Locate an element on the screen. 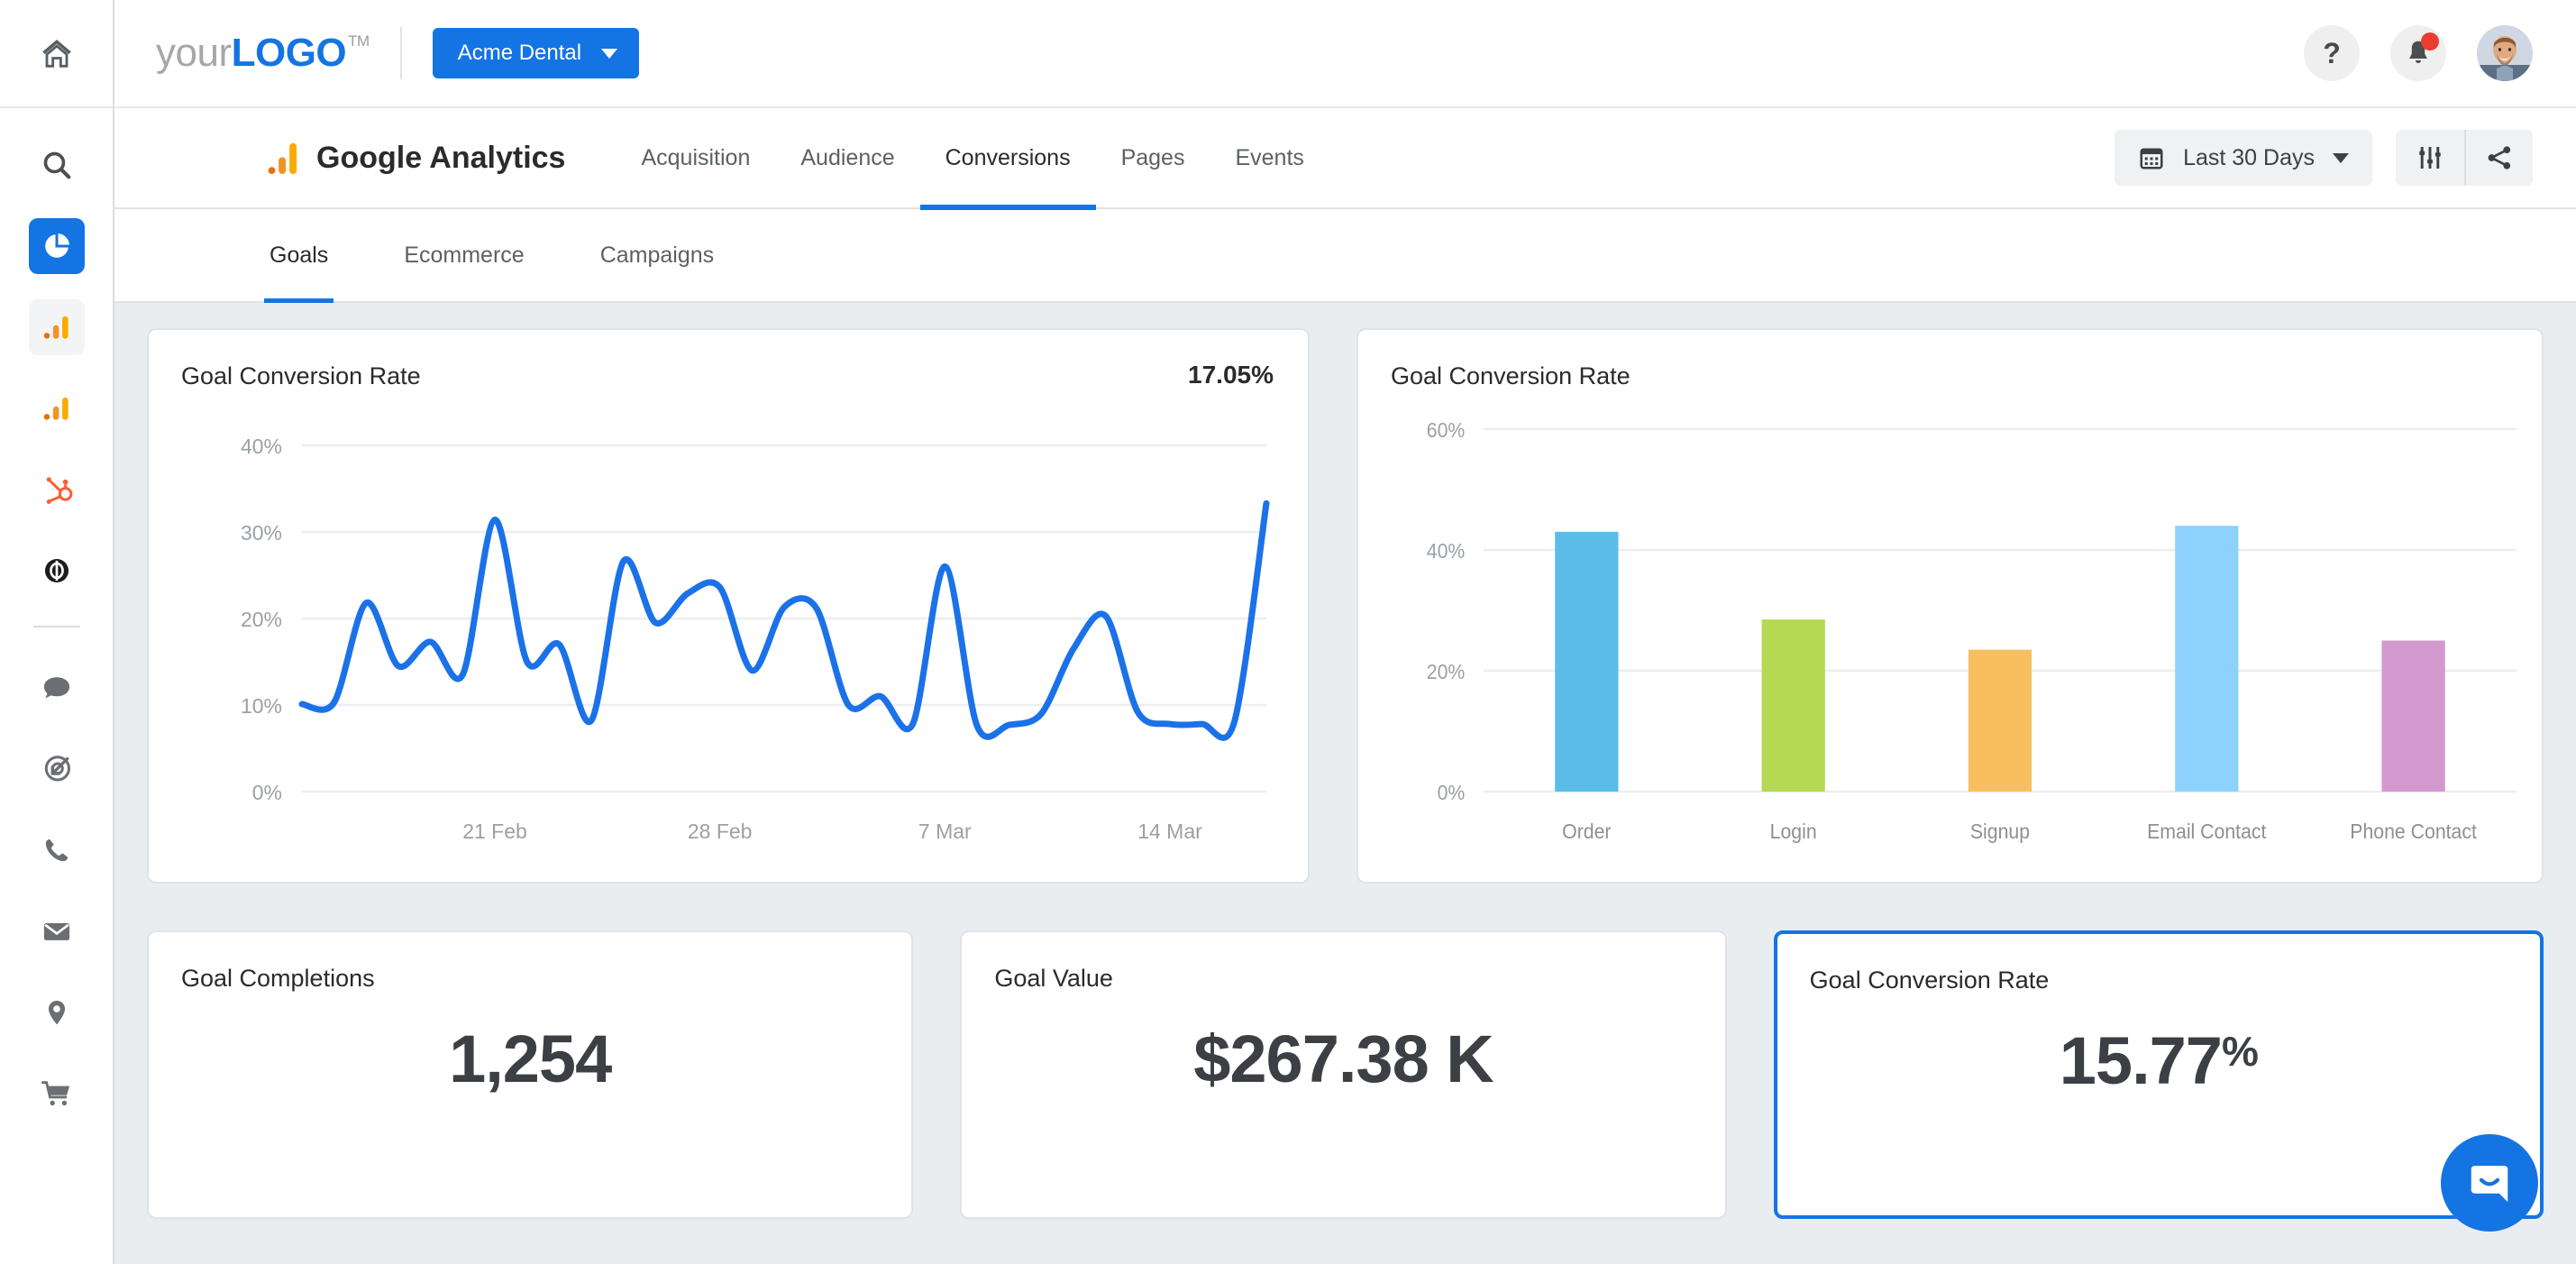  sidebar-item-calls is located at coordinates (57, 850).